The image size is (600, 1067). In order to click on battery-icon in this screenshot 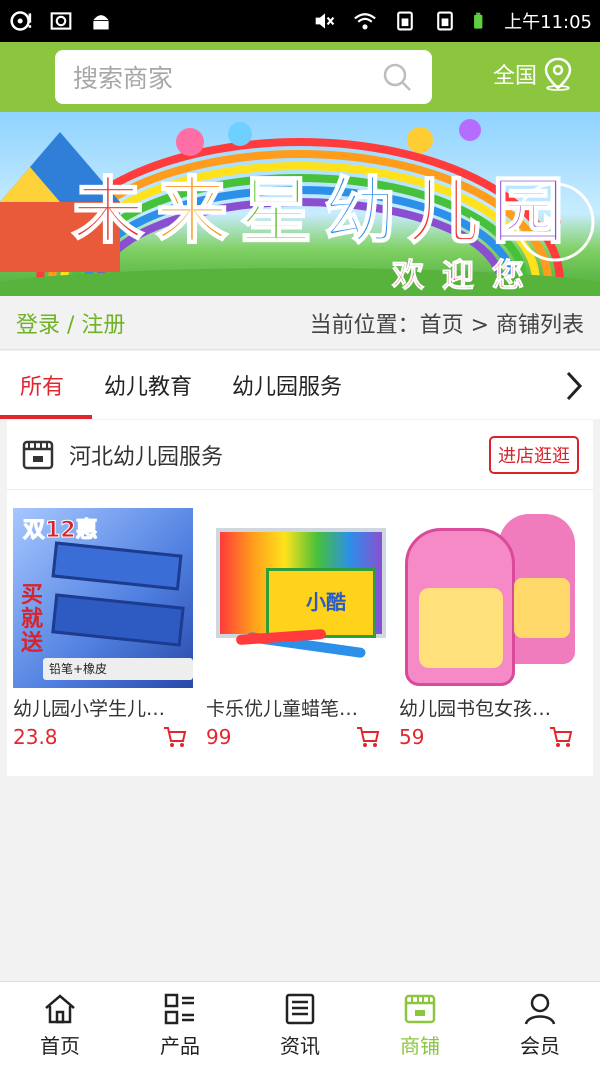, I will do `click(478, 20)`.